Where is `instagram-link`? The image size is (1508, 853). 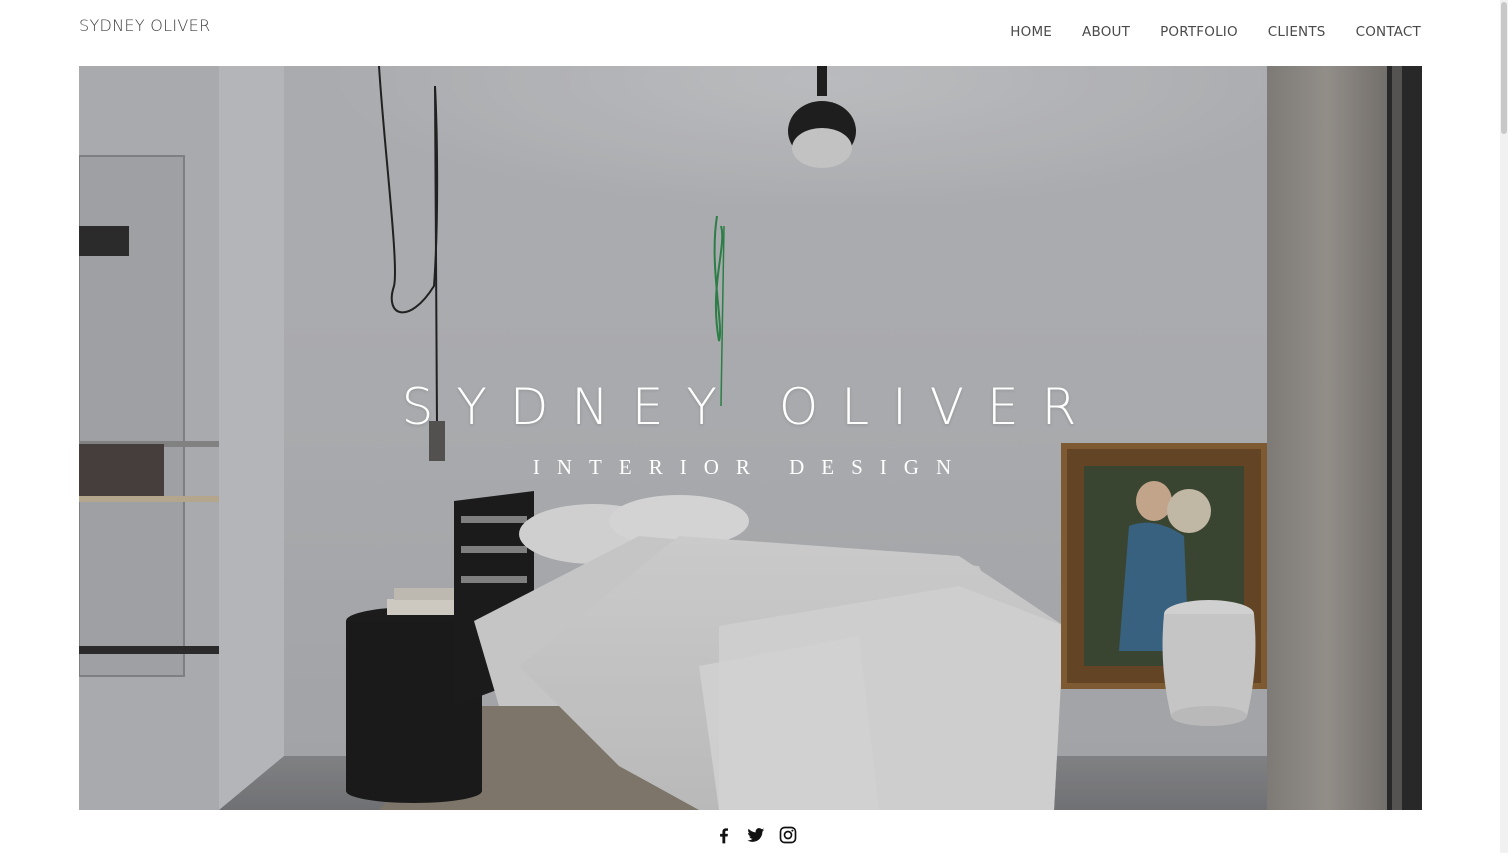
instagram-link is located at coordinates (788, 835).